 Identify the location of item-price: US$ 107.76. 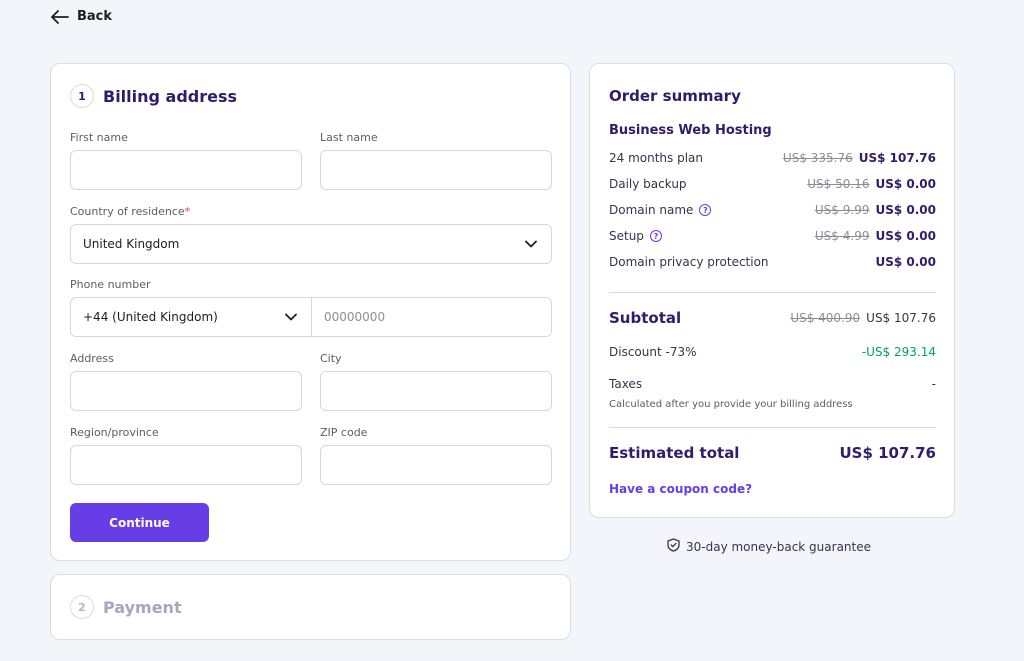
(897, 158).